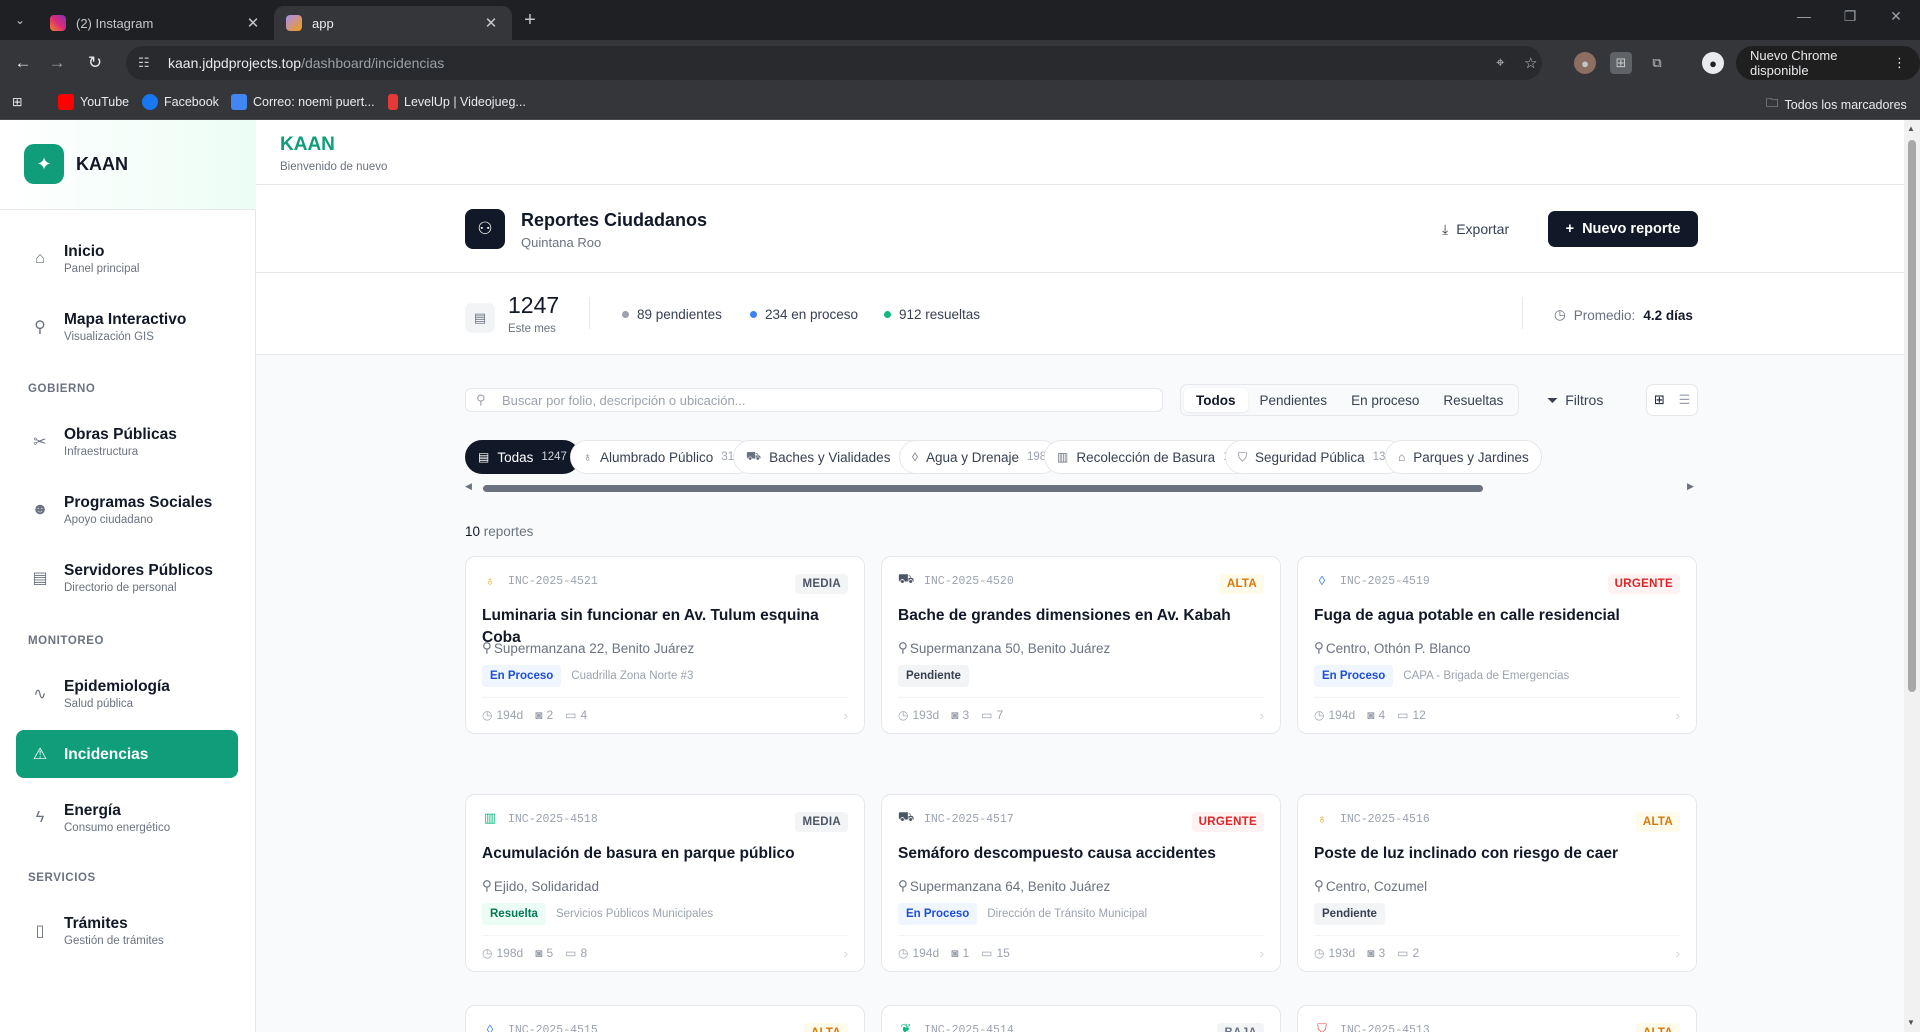  What do you see at coordinates (1463, 457) in the screenshot?
I see `chip-parques: ⌂ Parques y Jardines` at bounding box center [1463, 457].